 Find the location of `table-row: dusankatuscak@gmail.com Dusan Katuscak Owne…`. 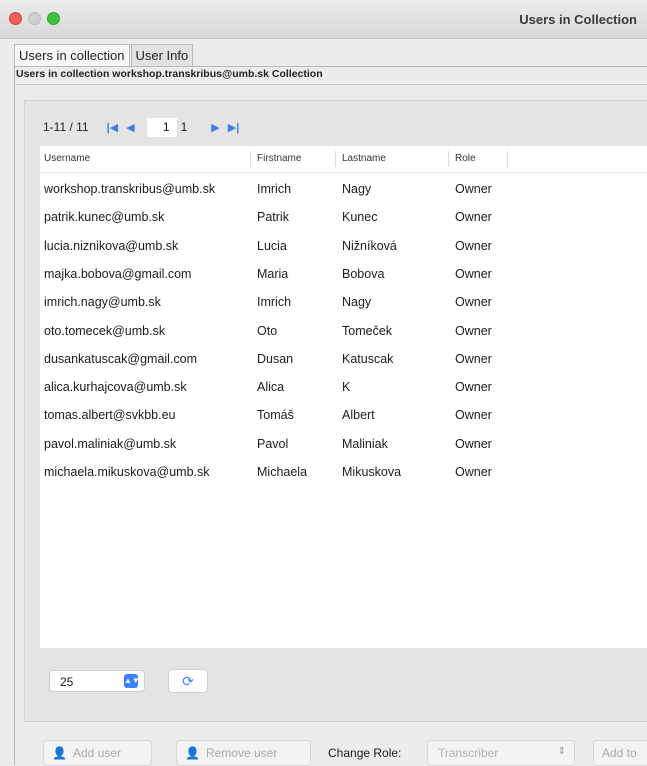

table-row: dusankatuscak@gmail.com Dusan Katuscak Owne… is located at coordinates (343, 359).